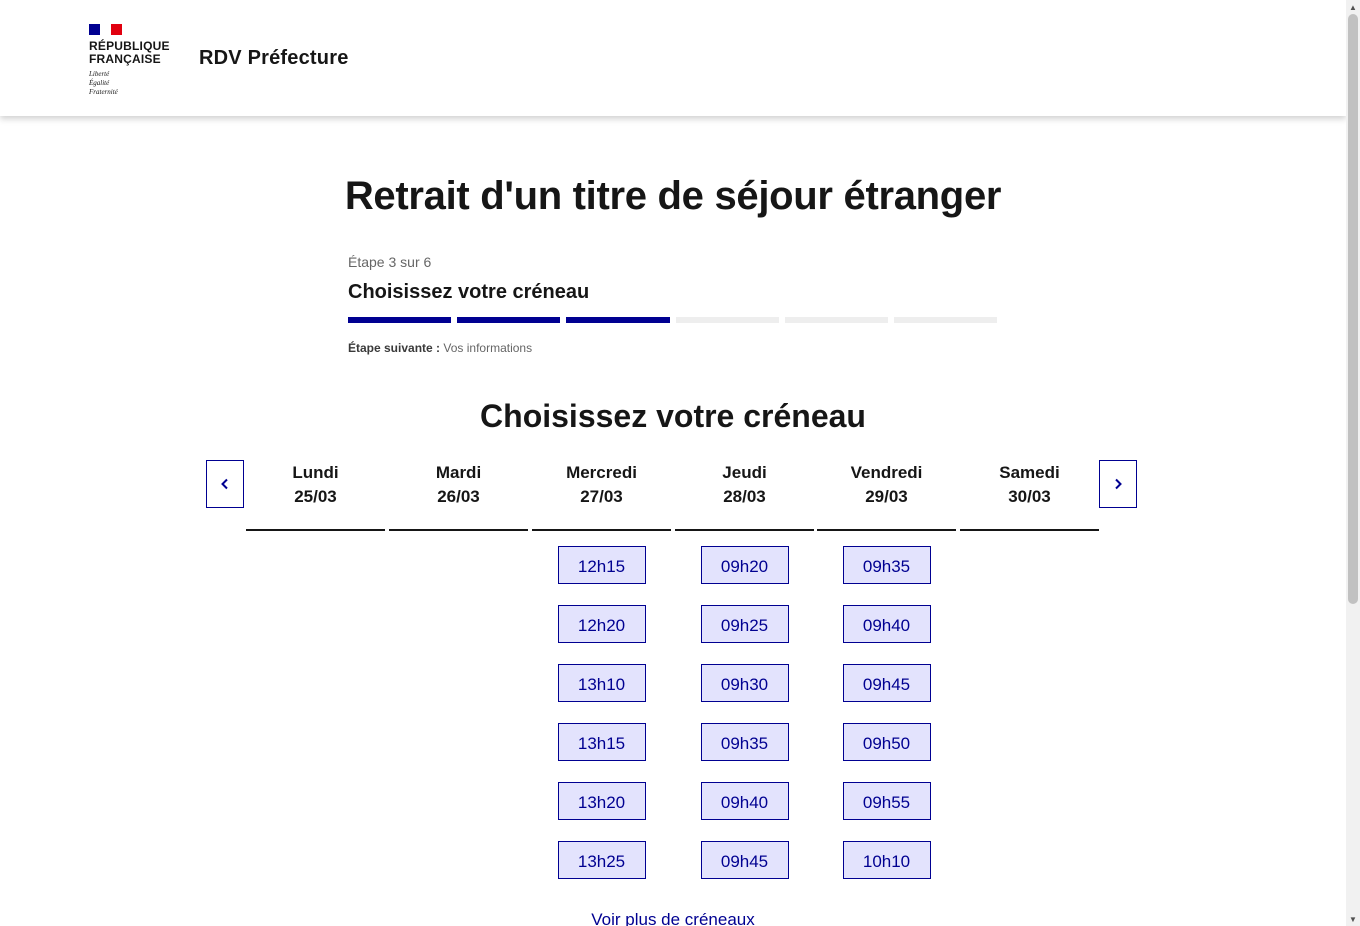 This screenshot has width=1360, height=926. I want to click on time-slot-button: 12h20, so click(601, 624).